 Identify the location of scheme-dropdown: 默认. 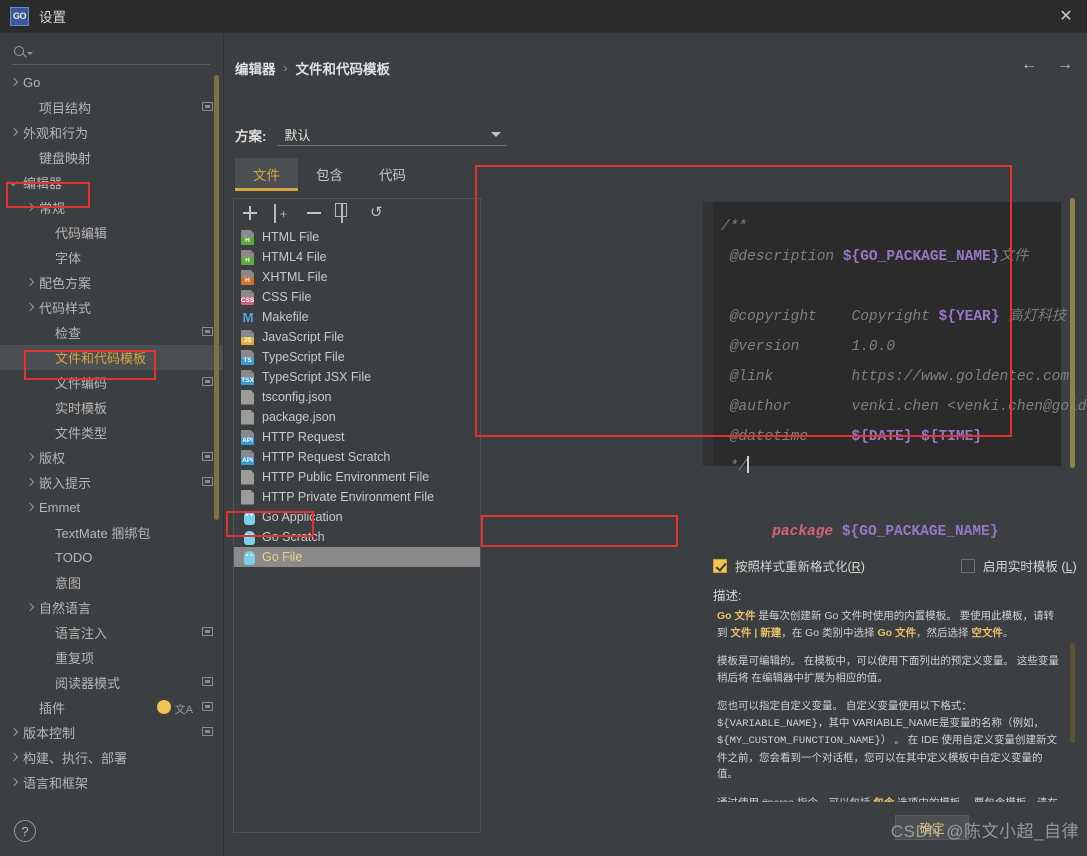
(391, 134).